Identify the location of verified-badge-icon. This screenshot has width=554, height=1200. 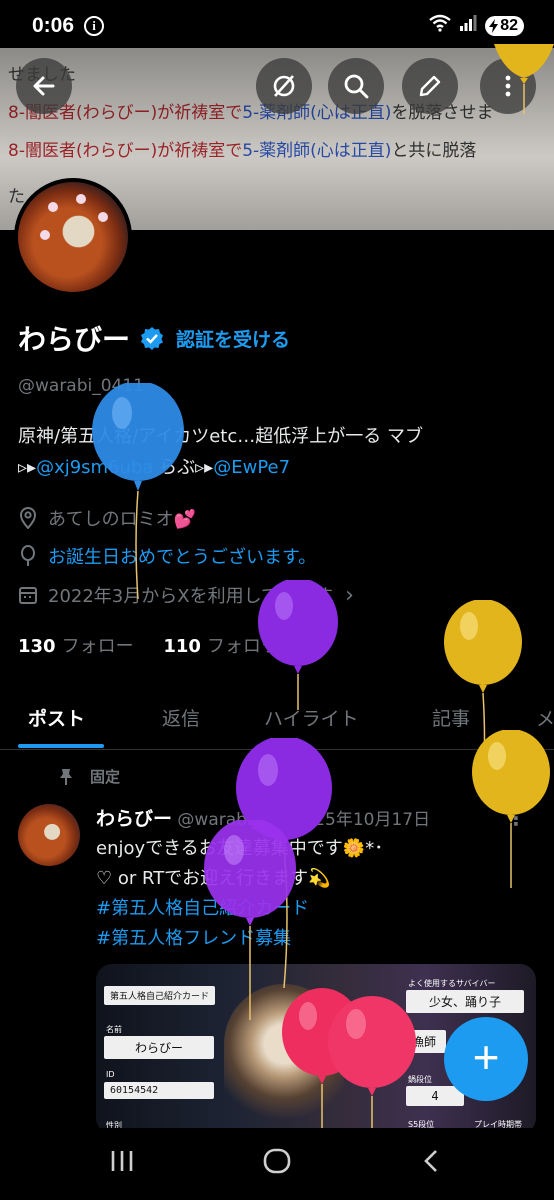
(152, 338).